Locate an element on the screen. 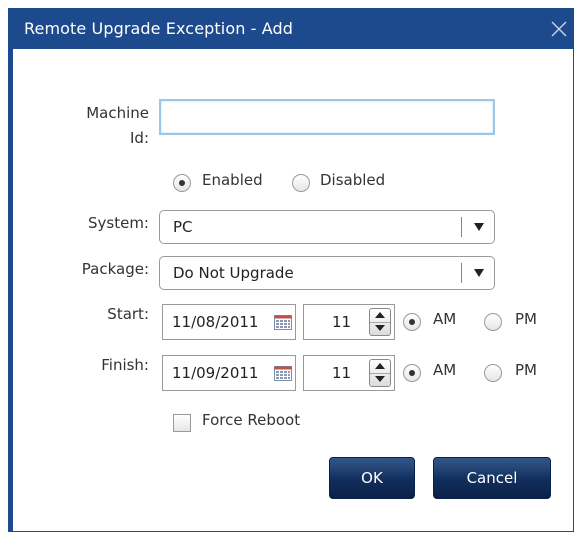 Image resolution: width=576 pixels, height=535 pixels. close-icon is located at coordinates (559, 29).